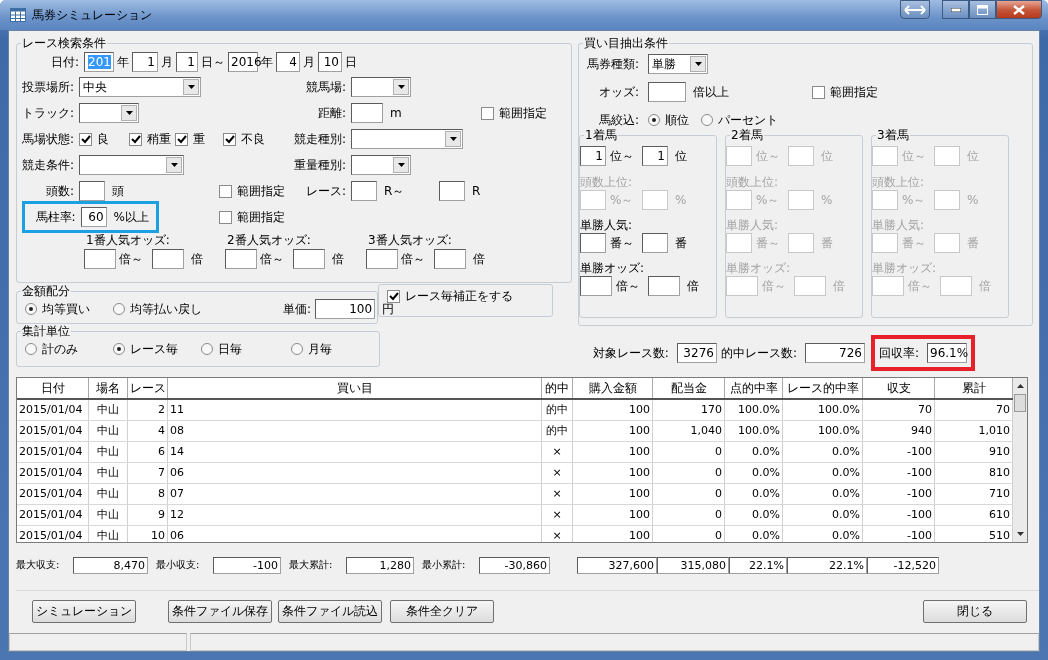  What do you see at coordinates (355, 388) in the screenshot?
I see `column-header: 買い目` at bounding box center [355, 388].